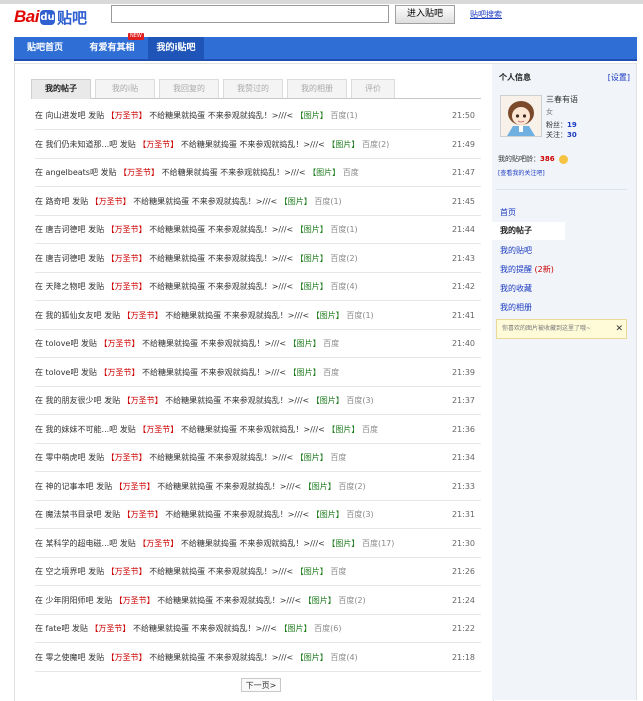  What do you see at coordinates (82, 429) in the screenshot?
I see `forum-link: 我的妹妹不可能...吧` at bounding box center [82, 429].